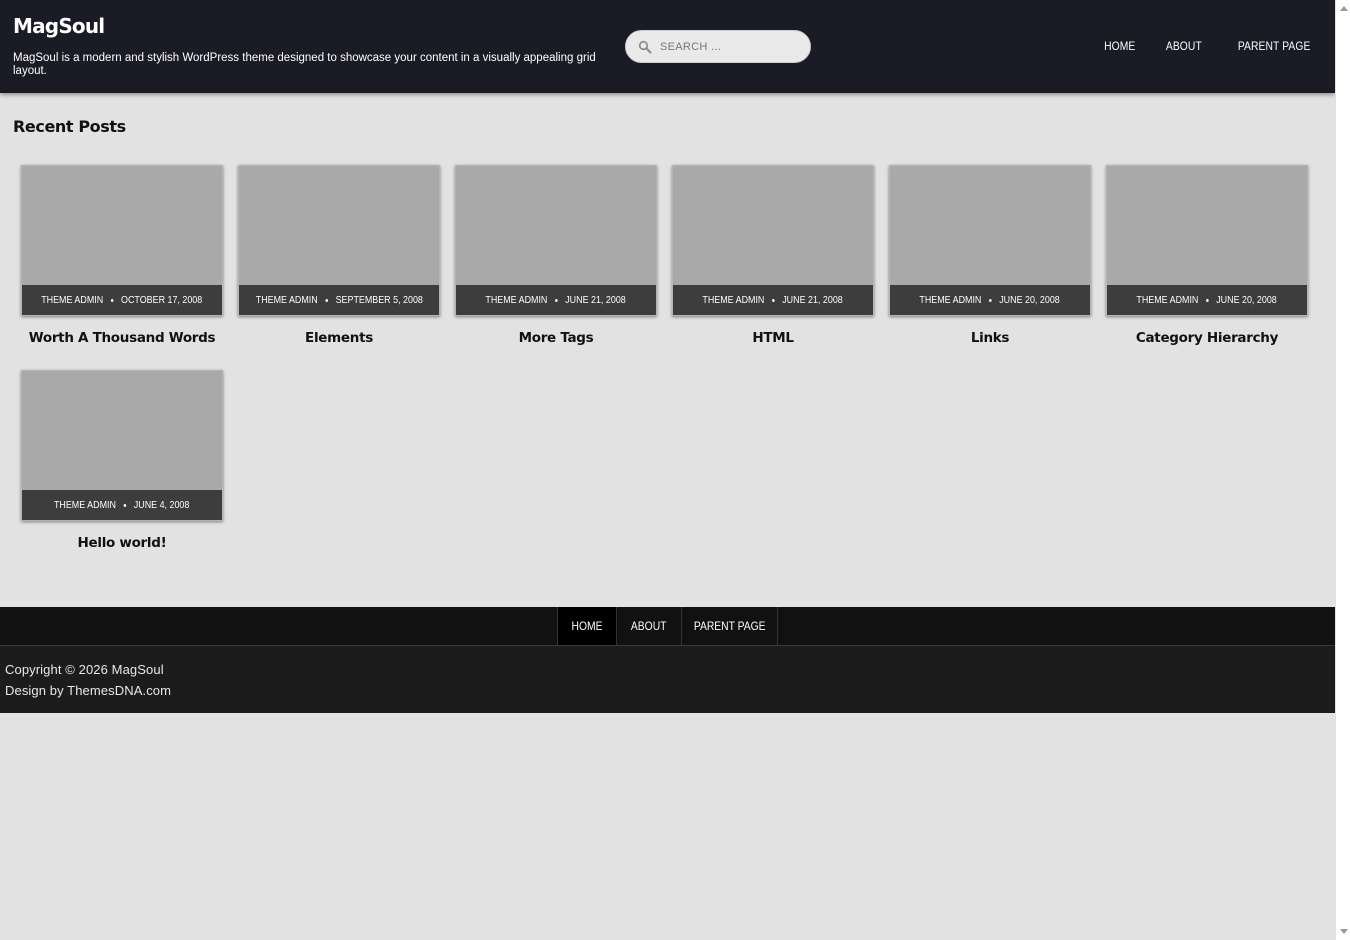 The height and width of the screenshot is (940, 1350). What do you see at coordinates (162, 505) in the screenshot?
I see `post-date: JUNE 4, 2008` at bounding box center [162, 505].